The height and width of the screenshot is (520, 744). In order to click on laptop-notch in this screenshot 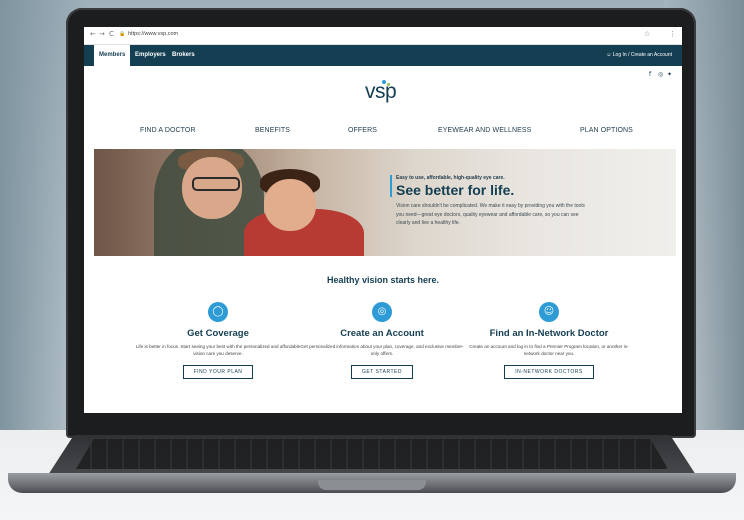, I will do `click(372, 485)`.